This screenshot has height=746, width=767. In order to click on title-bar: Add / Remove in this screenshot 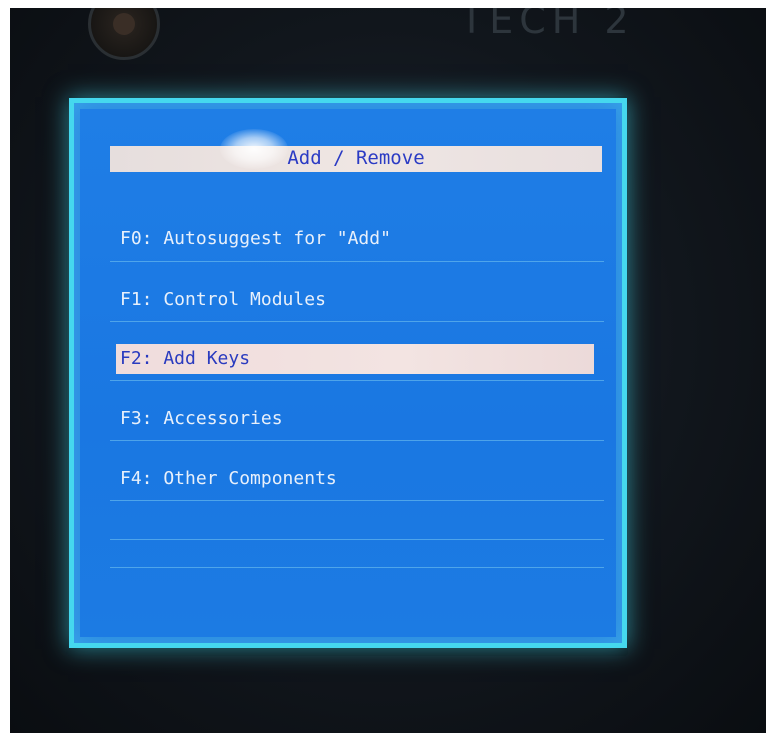, I will do `click(356, 159)`.